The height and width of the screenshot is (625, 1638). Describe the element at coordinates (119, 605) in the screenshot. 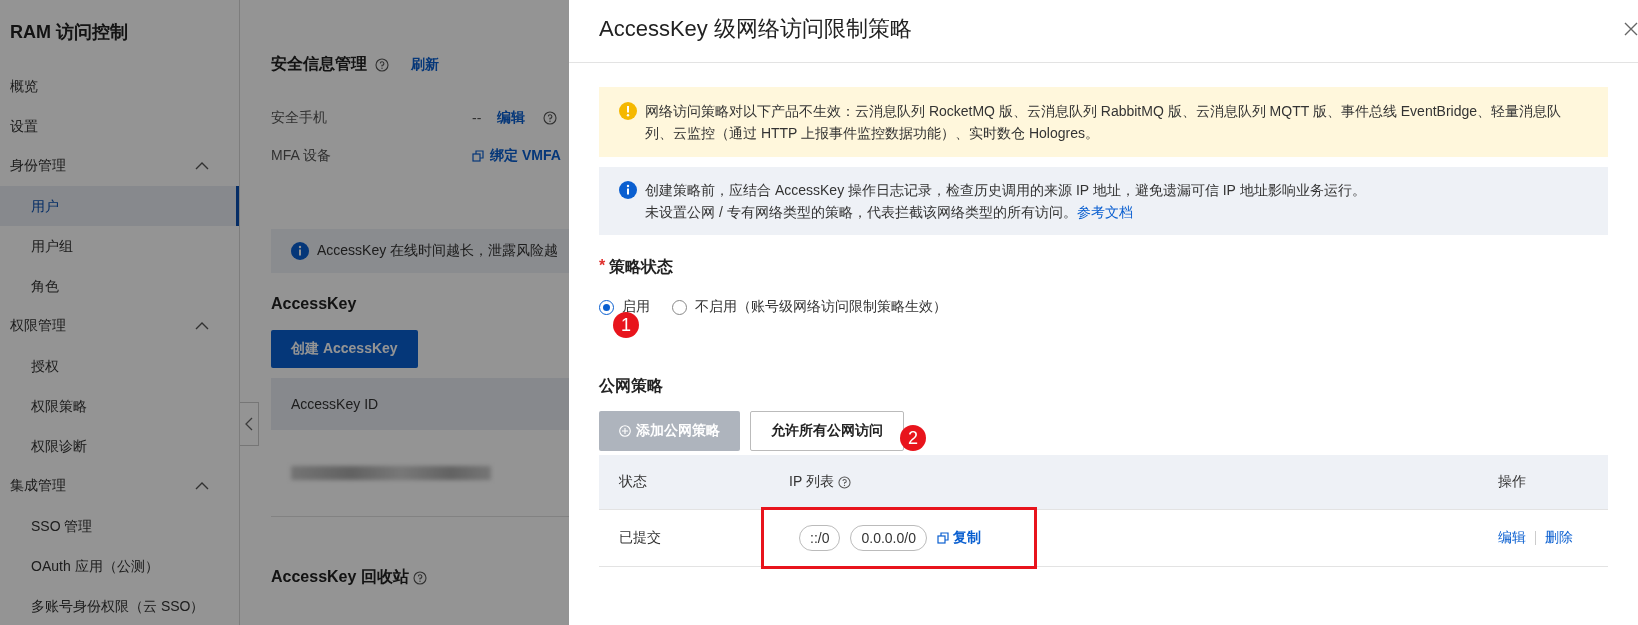

I see `sidebar-item: 多账号身份权限（云 SSO）` at that location.